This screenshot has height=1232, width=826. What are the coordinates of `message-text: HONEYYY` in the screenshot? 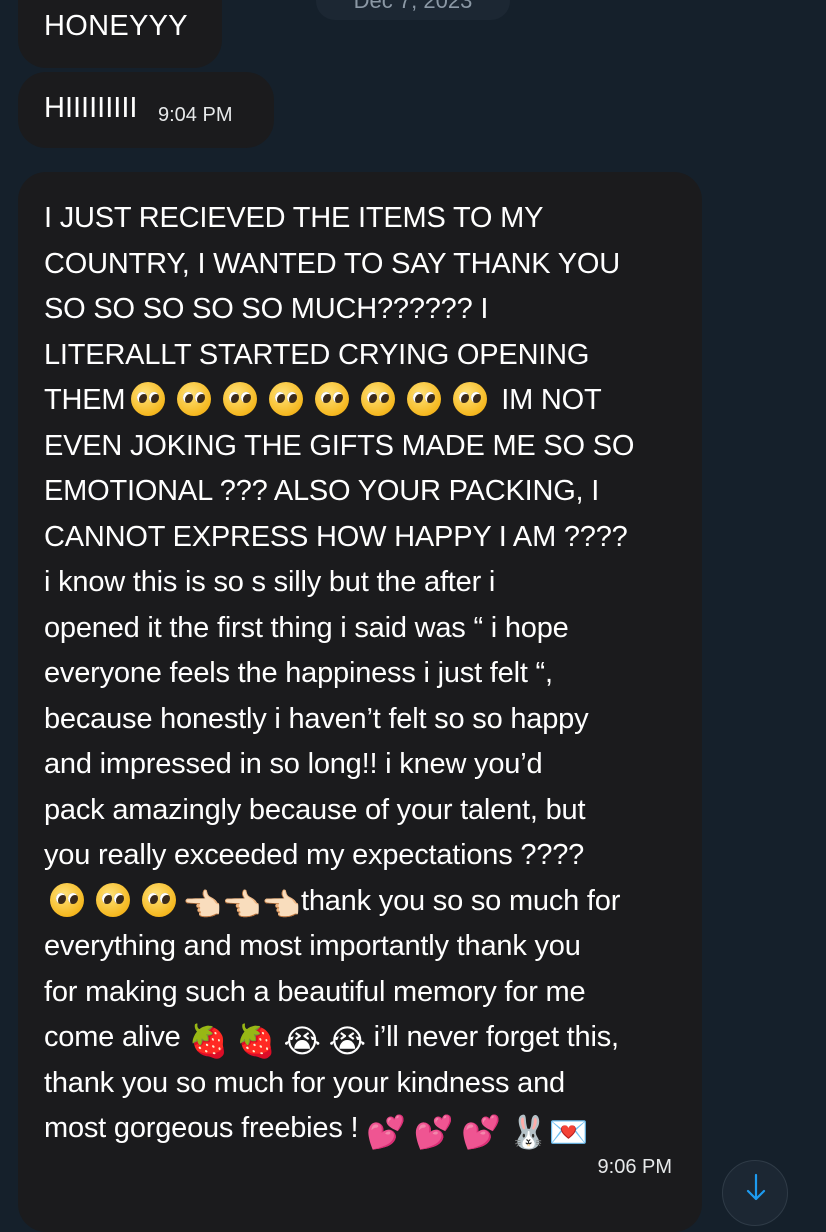 It's located at (116, 26).